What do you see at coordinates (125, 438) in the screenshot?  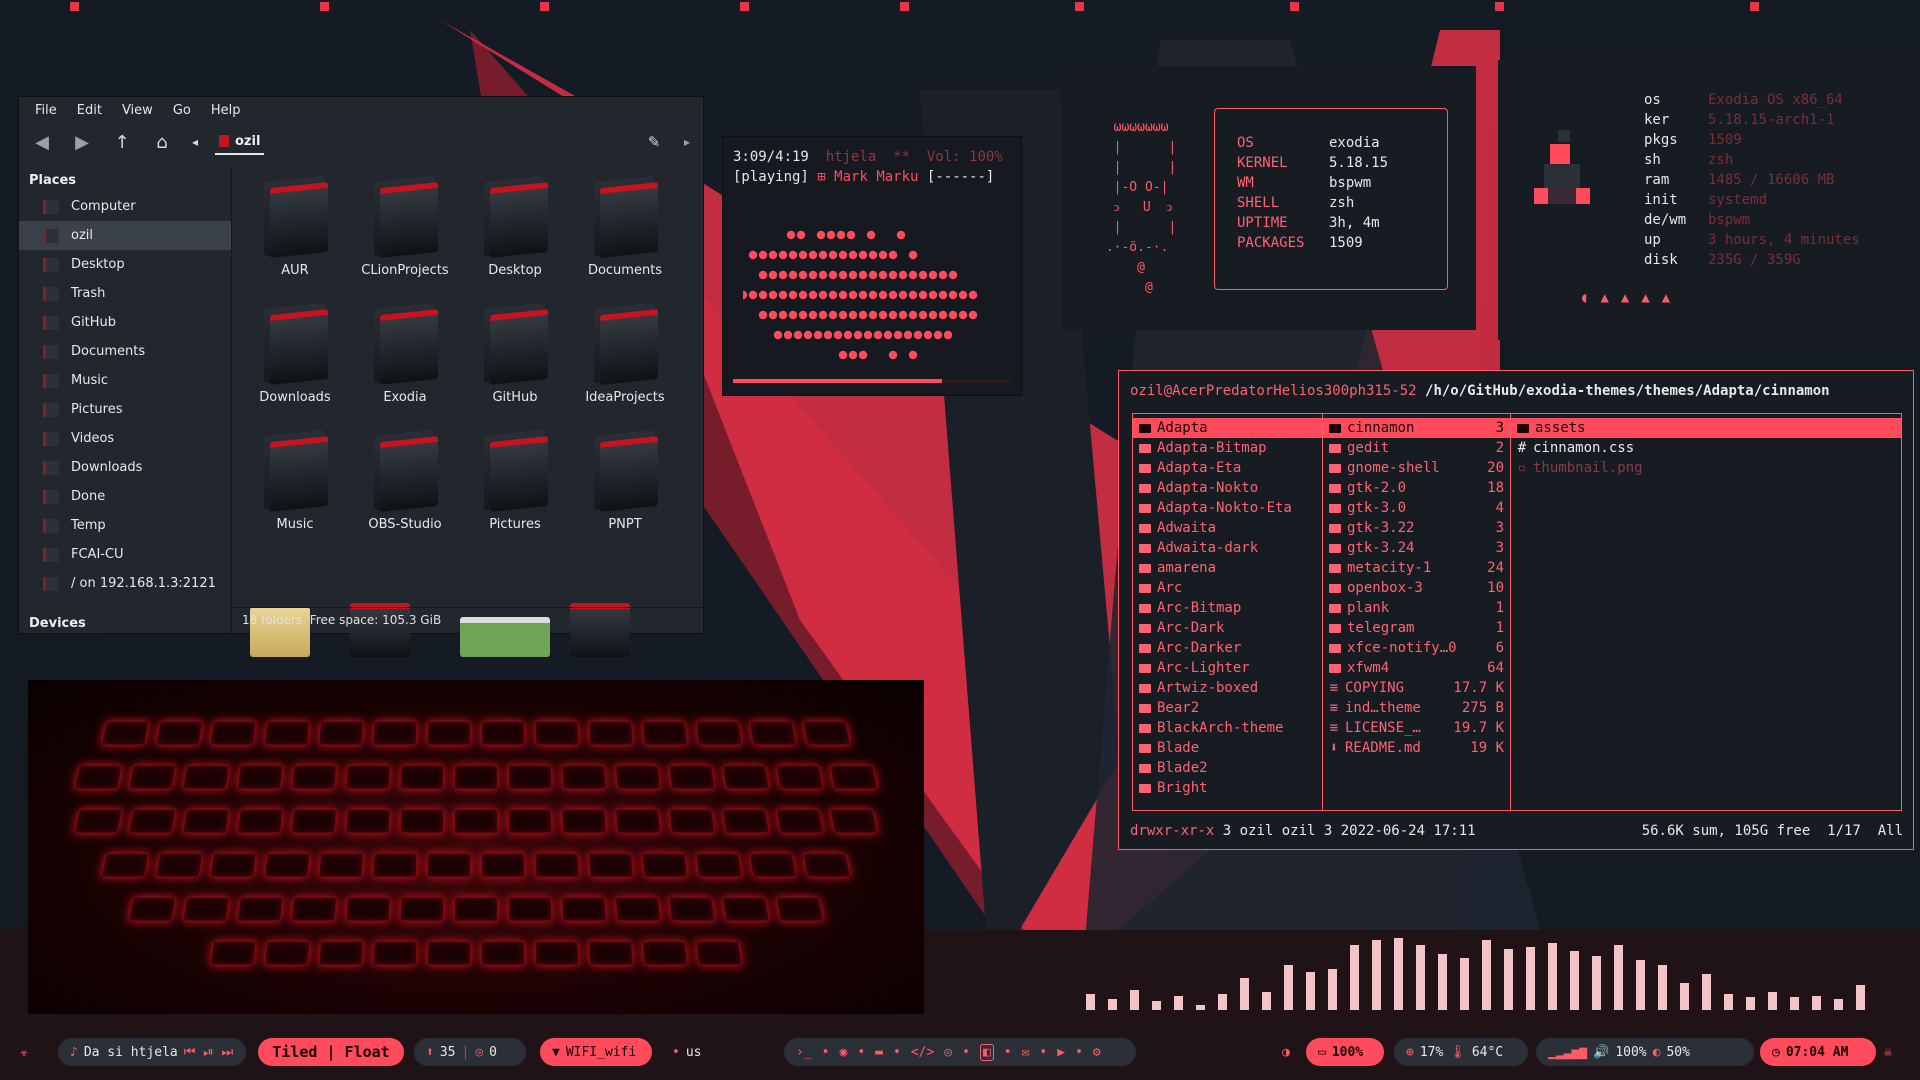 I see `sidebar-item: Videos` at bounding box center [125, 438].